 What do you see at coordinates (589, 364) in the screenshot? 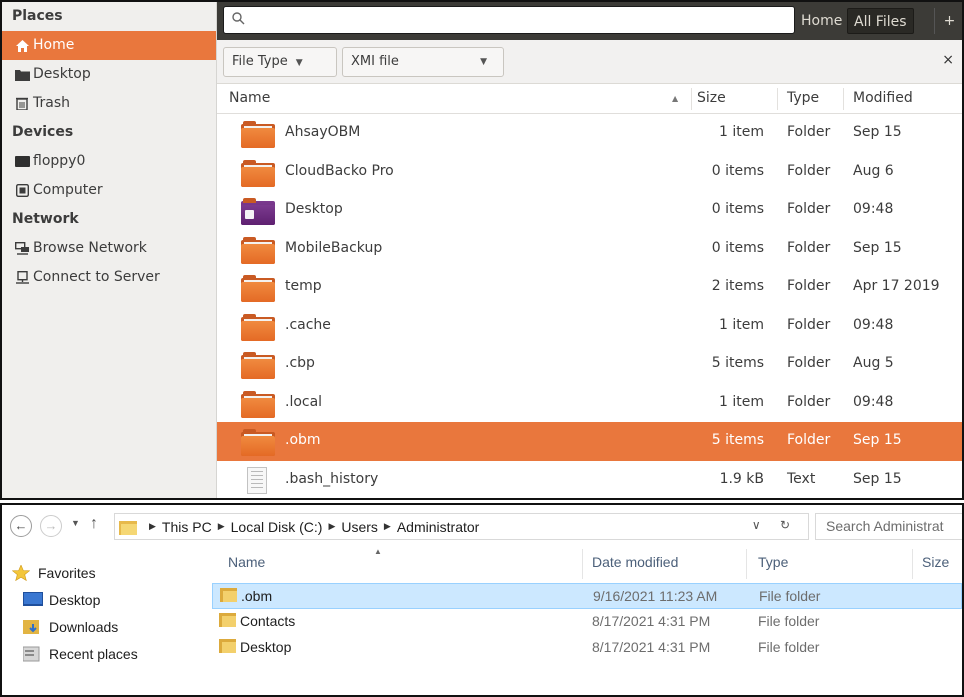
I see `file-row: .cbp 5 items Folder Aug 5` at bounding box center [589, 364].